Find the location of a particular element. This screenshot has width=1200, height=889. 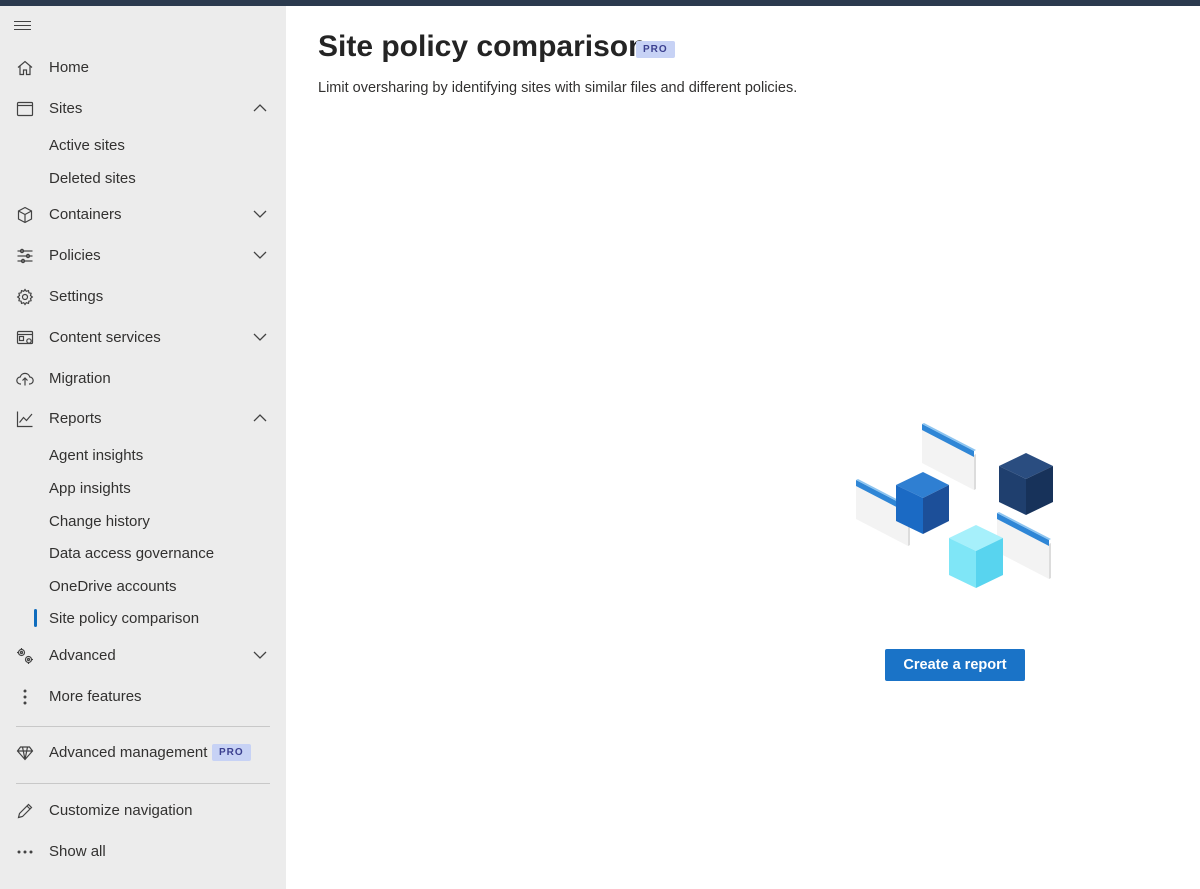

nav-item-policies: Policies is located at coordinates (143, 255).